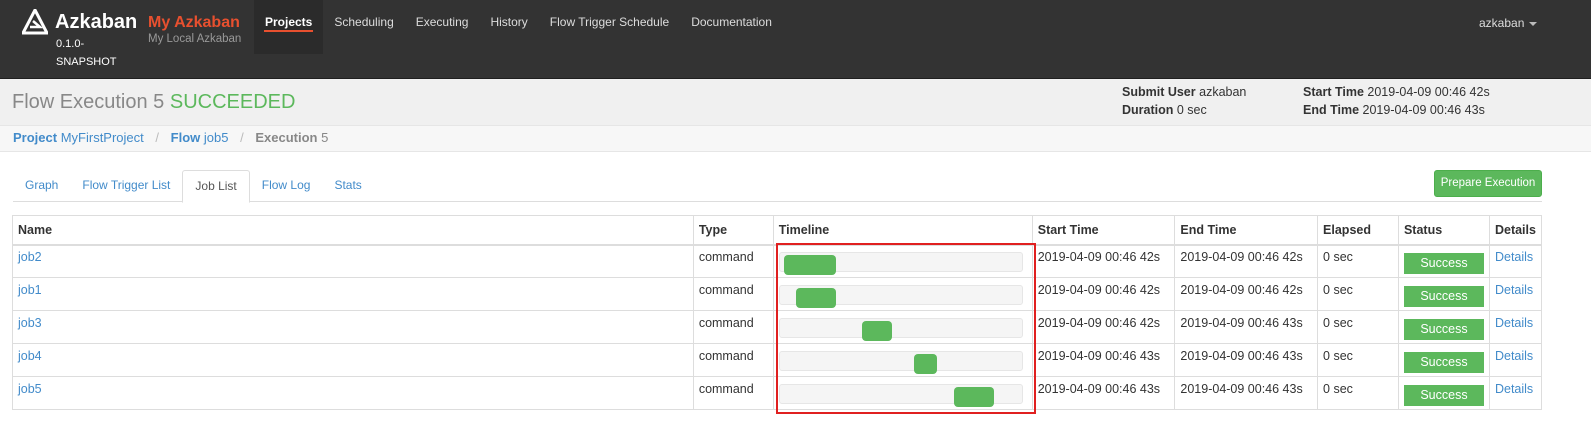  I want to click on user-menu: azkaban, so click(1508, 23).